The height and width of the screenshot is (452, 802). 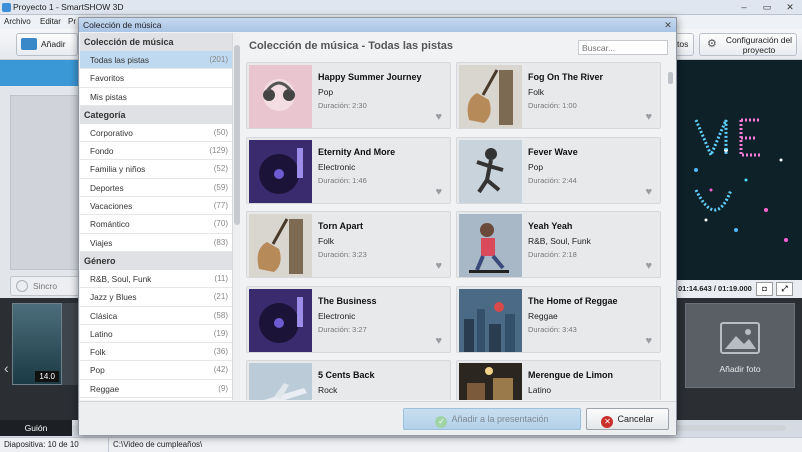 I want to click on track-card: Fog On The River Folk Duración: 1:00 ♥, so click(x=558, y=95).